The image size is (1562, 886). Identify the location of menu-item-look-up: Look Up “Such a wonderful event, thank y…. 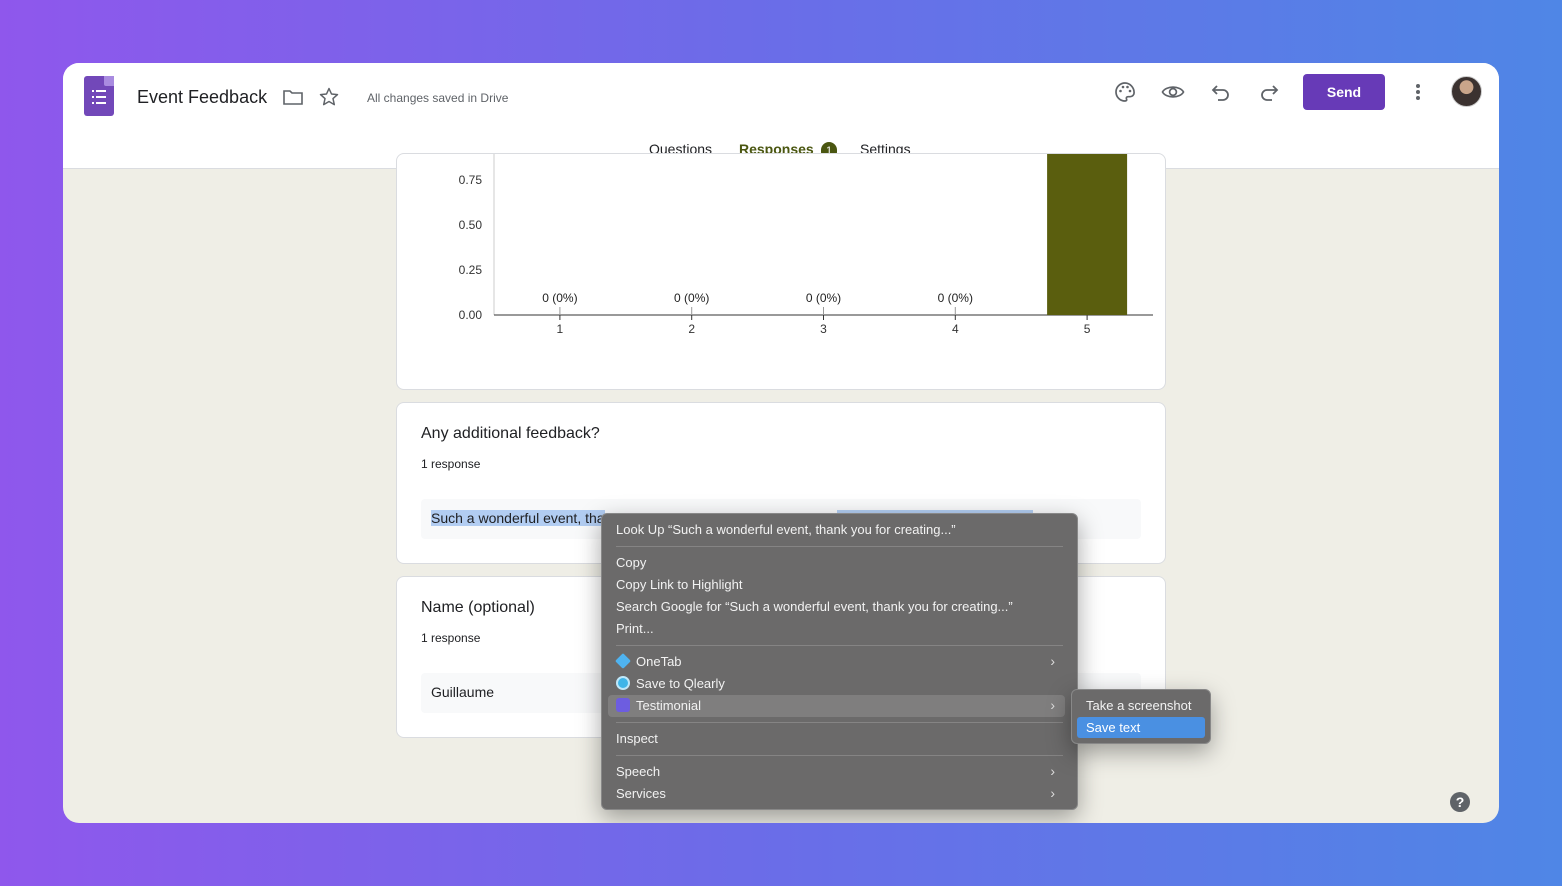
(836, 530).